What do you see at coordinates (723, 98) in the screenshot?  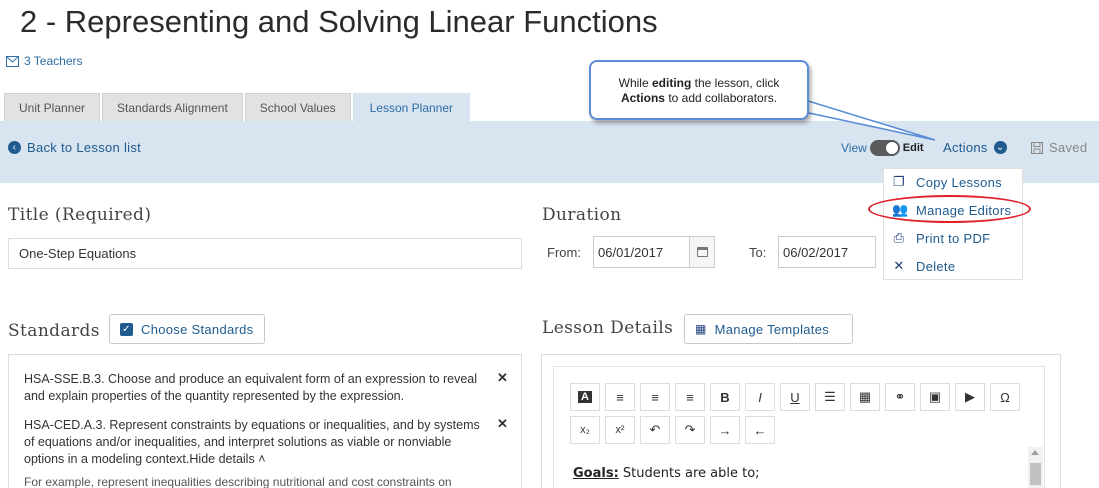 I see `callout-text: to add collaborators.` at bounding box center [723, 98].